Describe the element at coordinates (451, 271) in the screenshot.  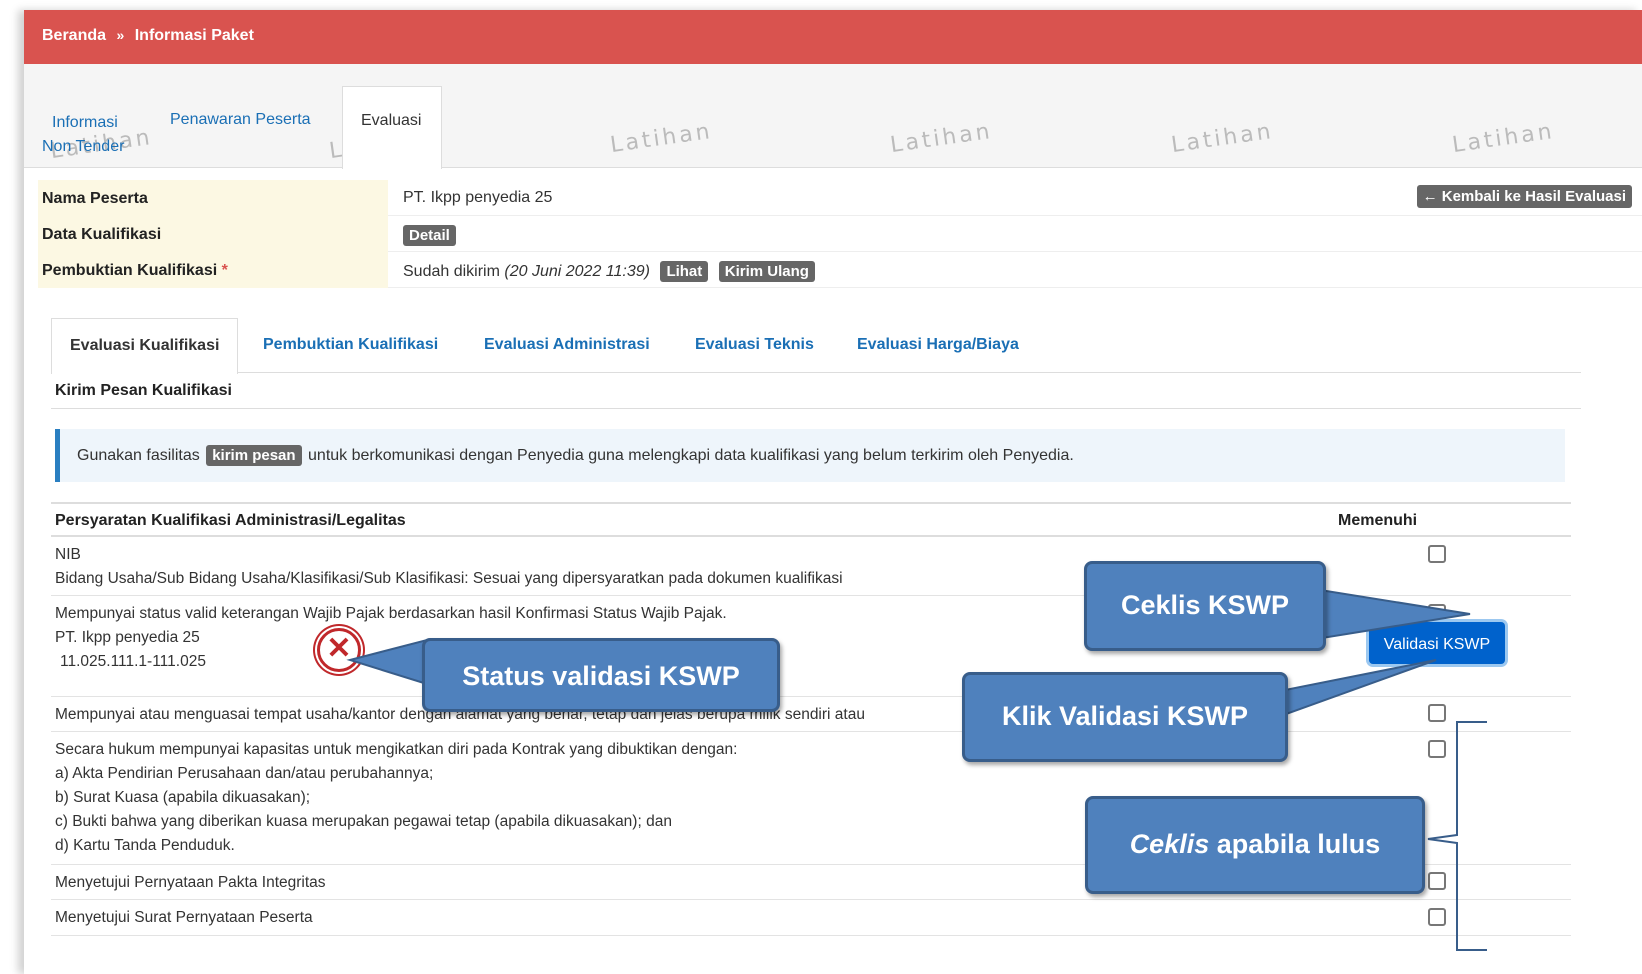
I see `pembuktian-status: Sudah dikirim` at that location.